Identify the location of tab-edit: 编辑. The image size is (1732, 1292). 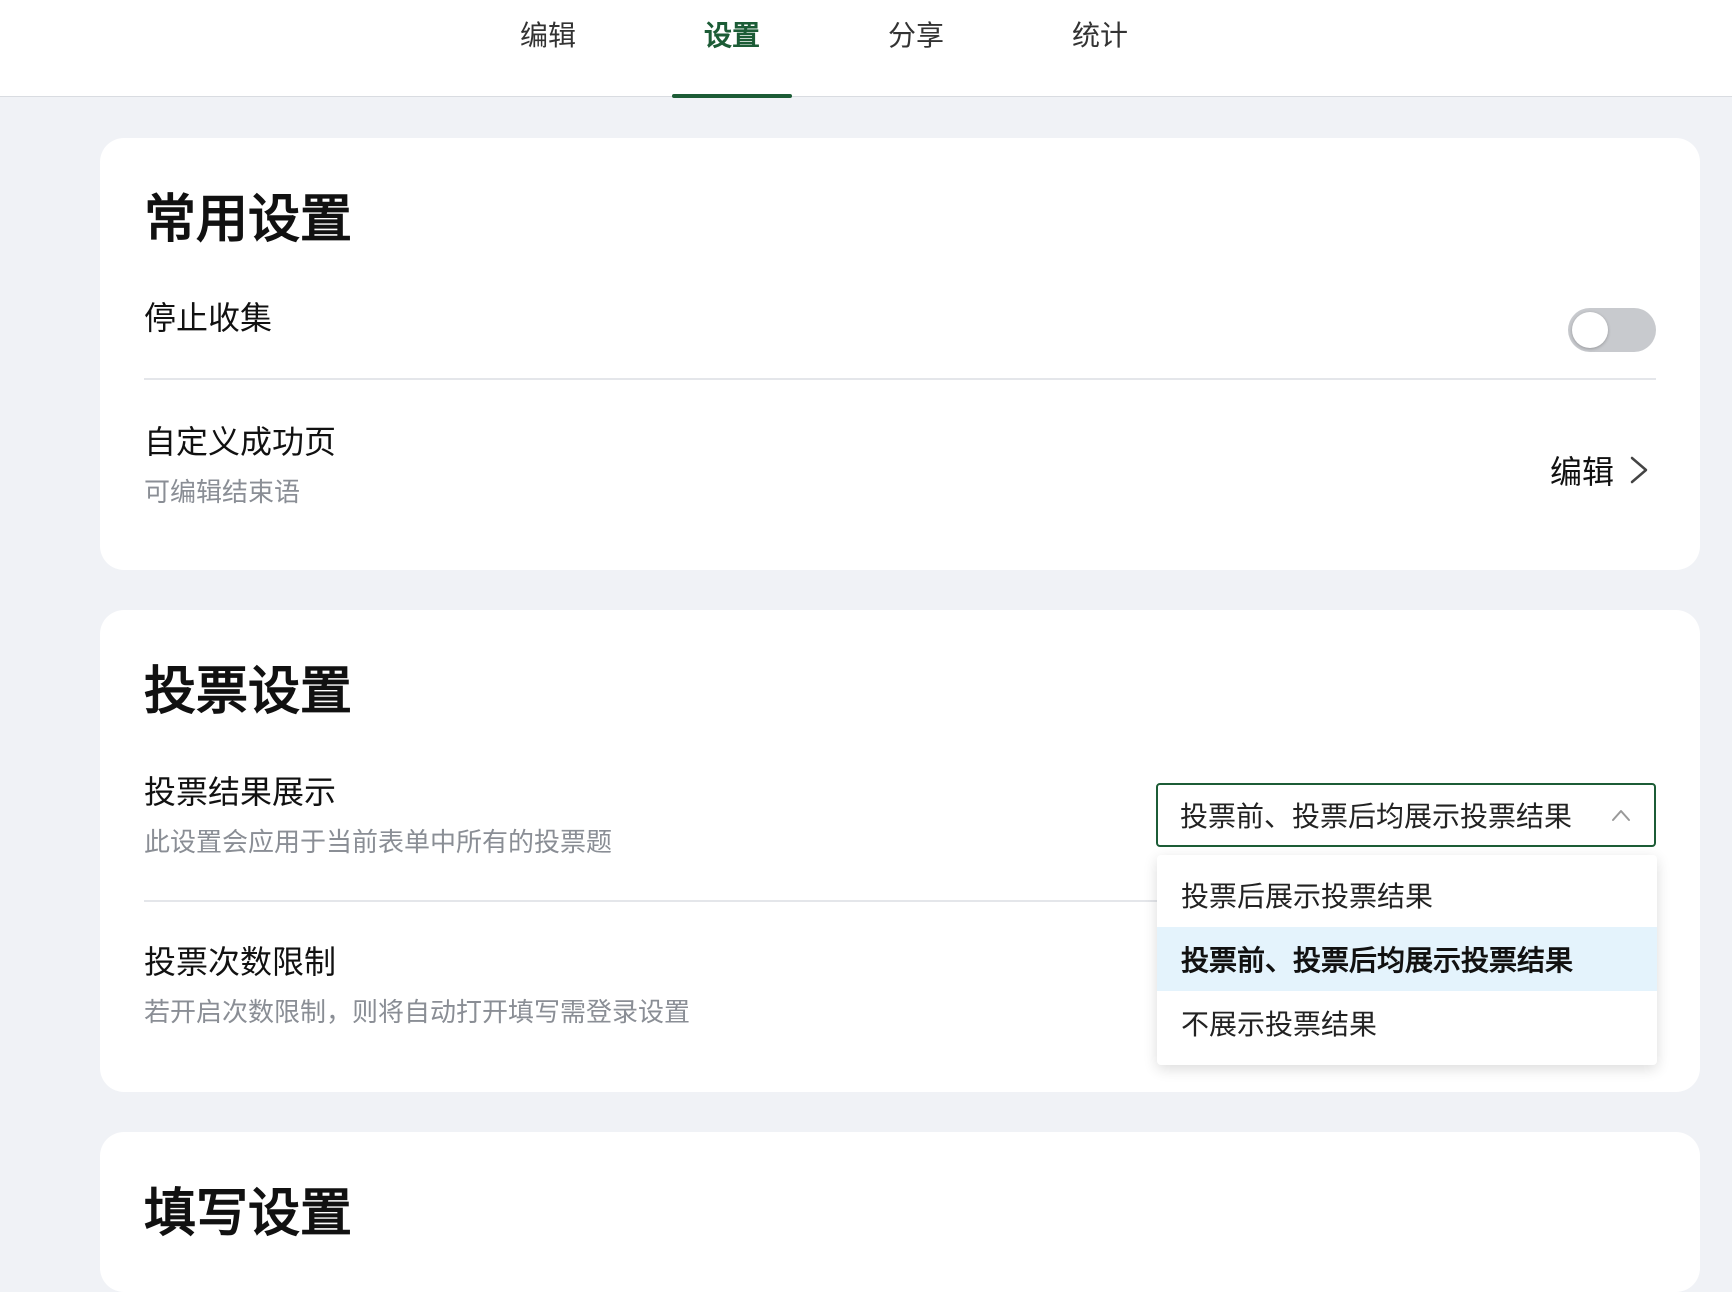
(548, 48).